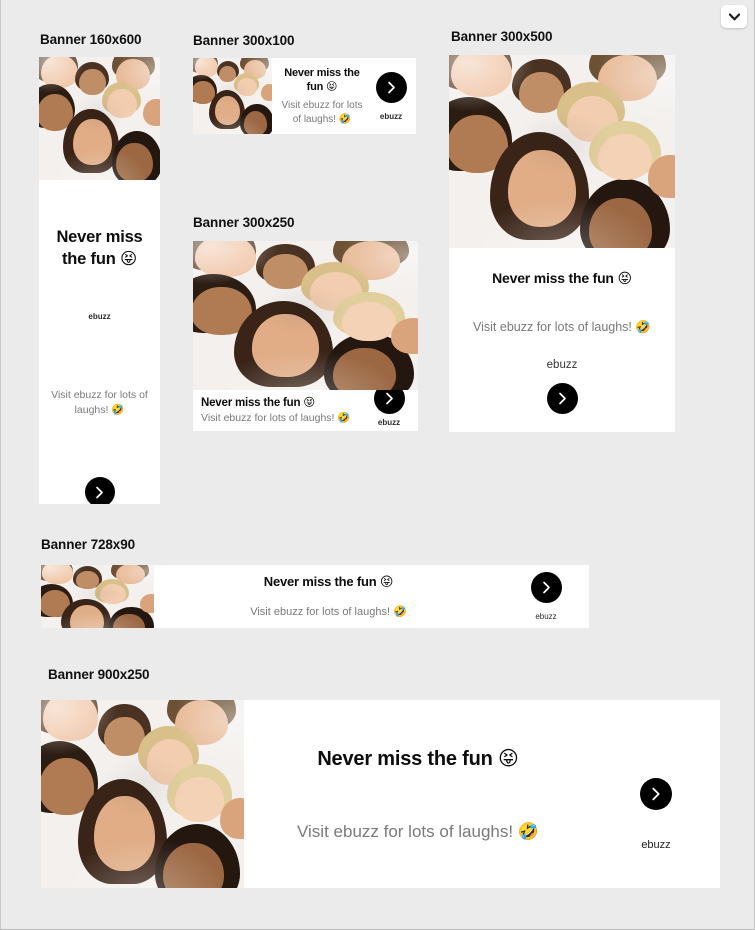  I want to click on chevron-down-icon, so click(734, 16).